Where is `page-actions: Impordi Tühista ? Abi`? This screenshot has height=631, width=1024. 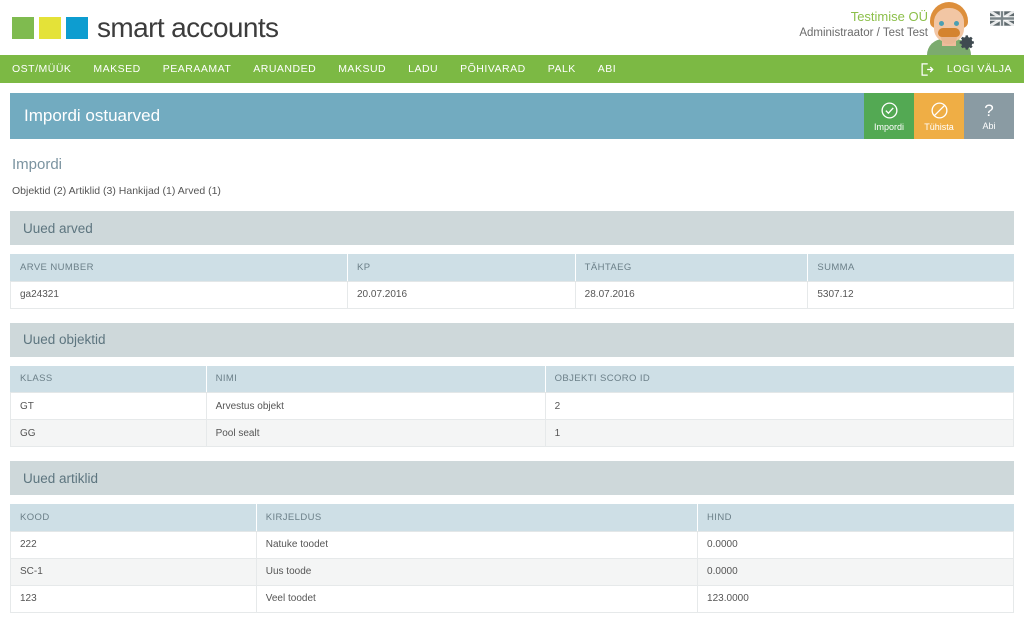
page-actions: Impordi Tühista ? Abi is located at coordinates (939, 116).